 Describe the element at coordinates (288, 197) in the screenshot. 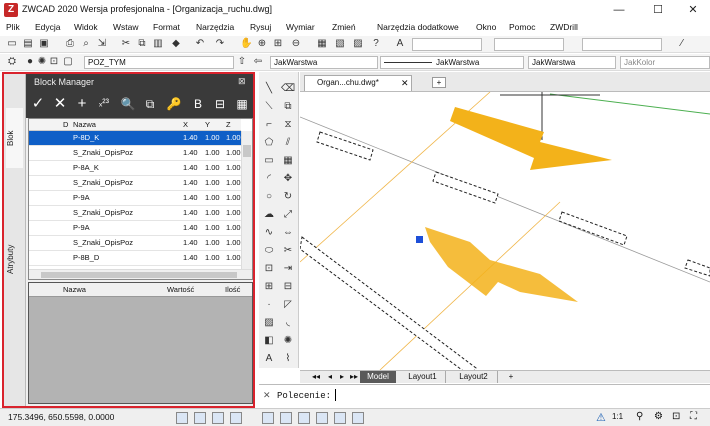

I see `rotate-icon: ↻` at that location.